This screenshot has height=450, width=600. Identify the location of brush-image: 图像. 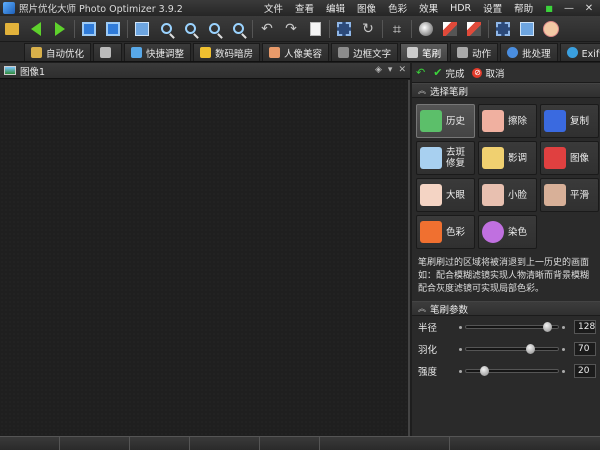
(569, 158).